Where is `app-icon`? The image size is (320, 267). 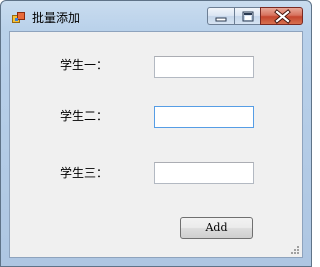
app-icon is located at coordinates (19, 17).